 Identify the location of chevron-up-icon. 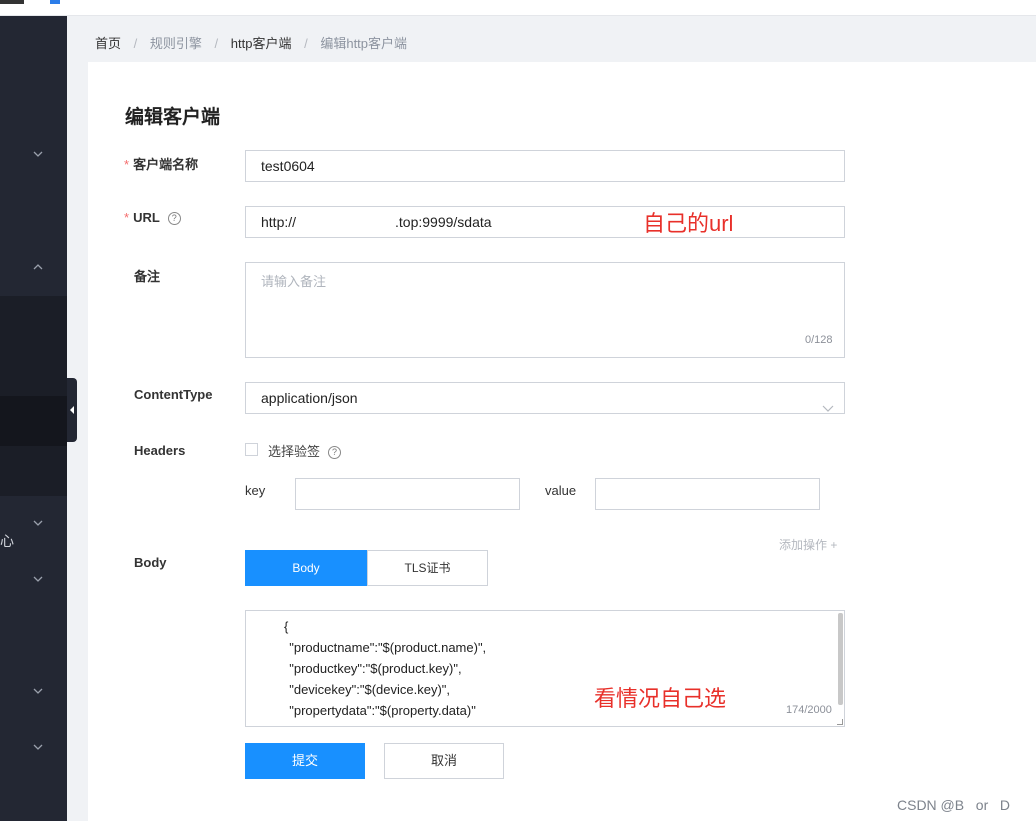
(38, 267).